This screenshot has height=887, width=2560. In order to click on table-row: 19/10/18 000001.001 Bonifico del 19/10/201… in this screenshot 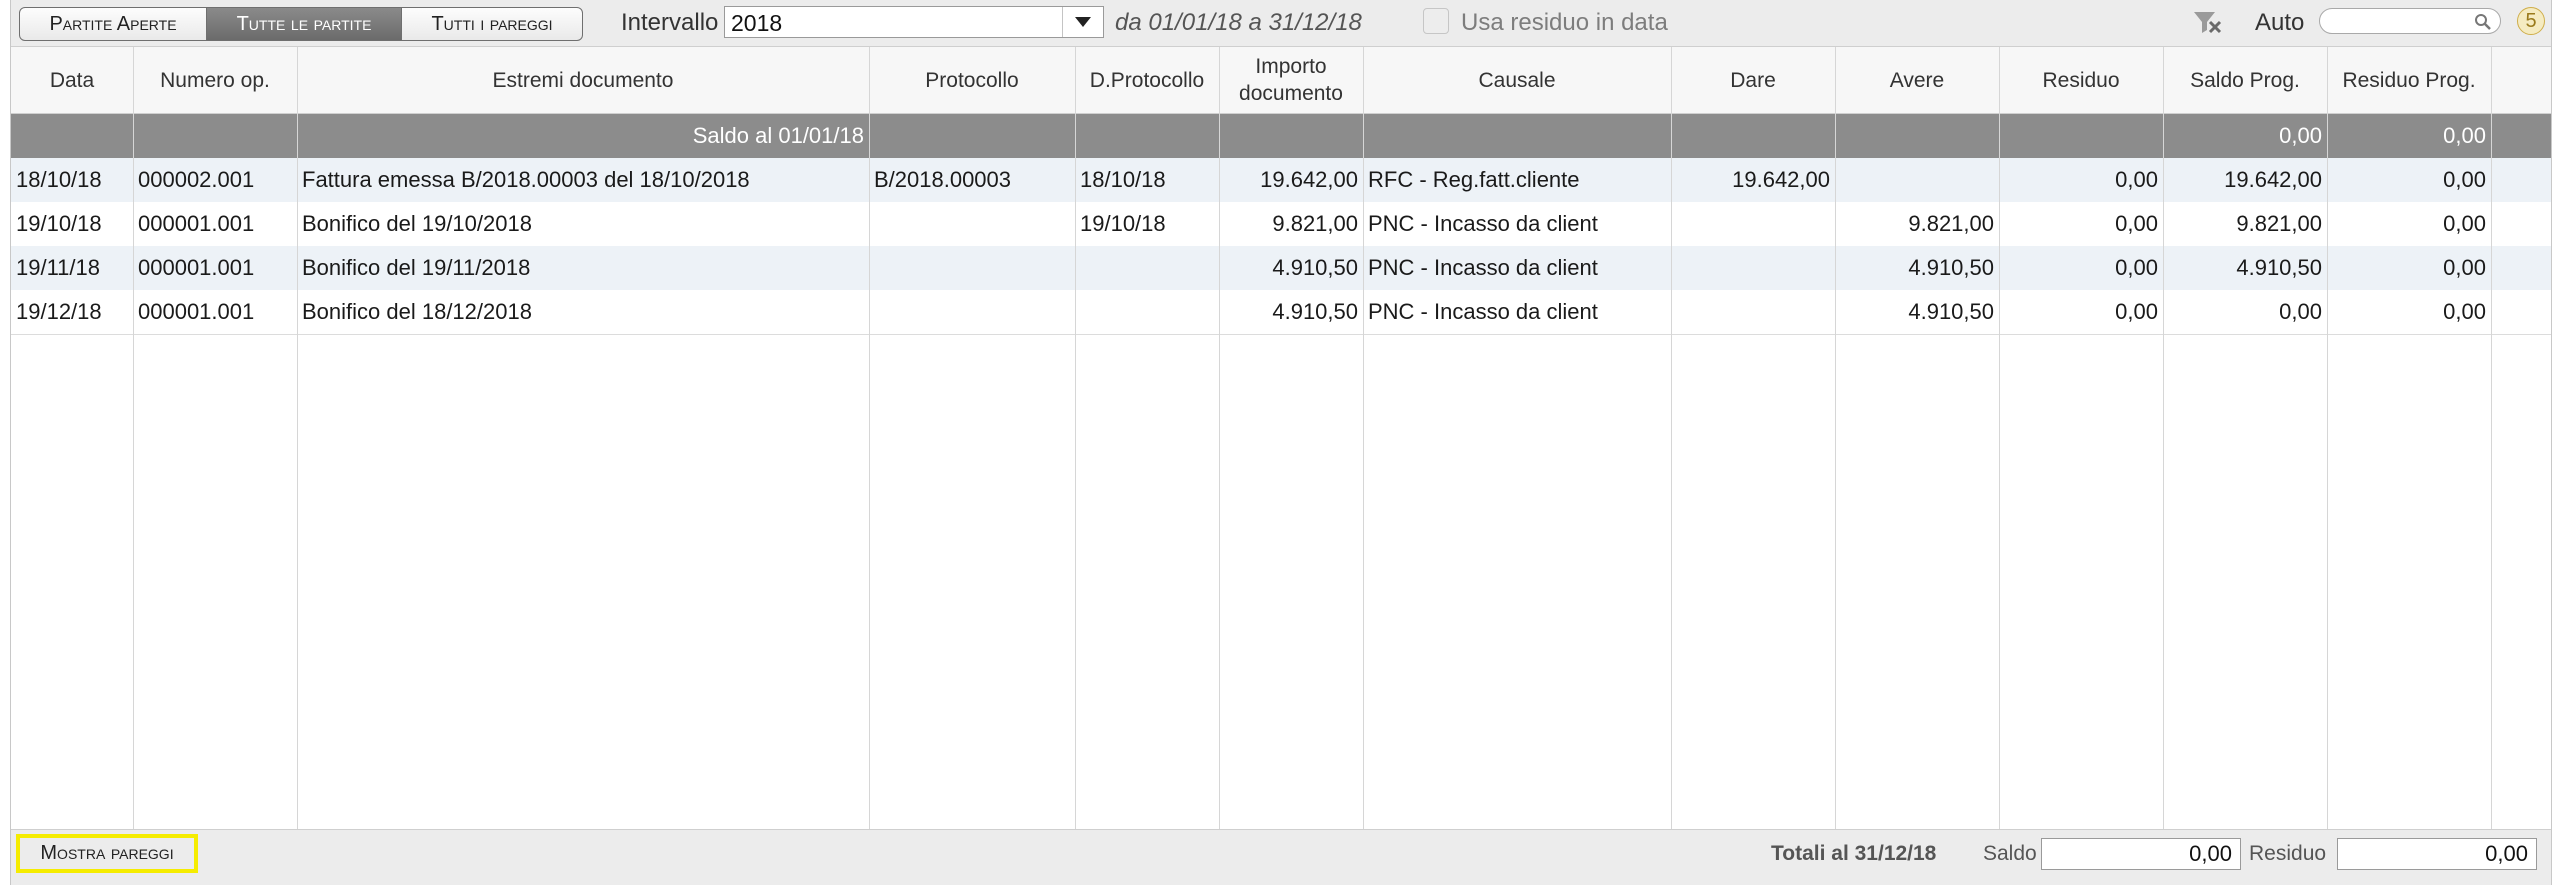, I will do `click(1281, 224)`.